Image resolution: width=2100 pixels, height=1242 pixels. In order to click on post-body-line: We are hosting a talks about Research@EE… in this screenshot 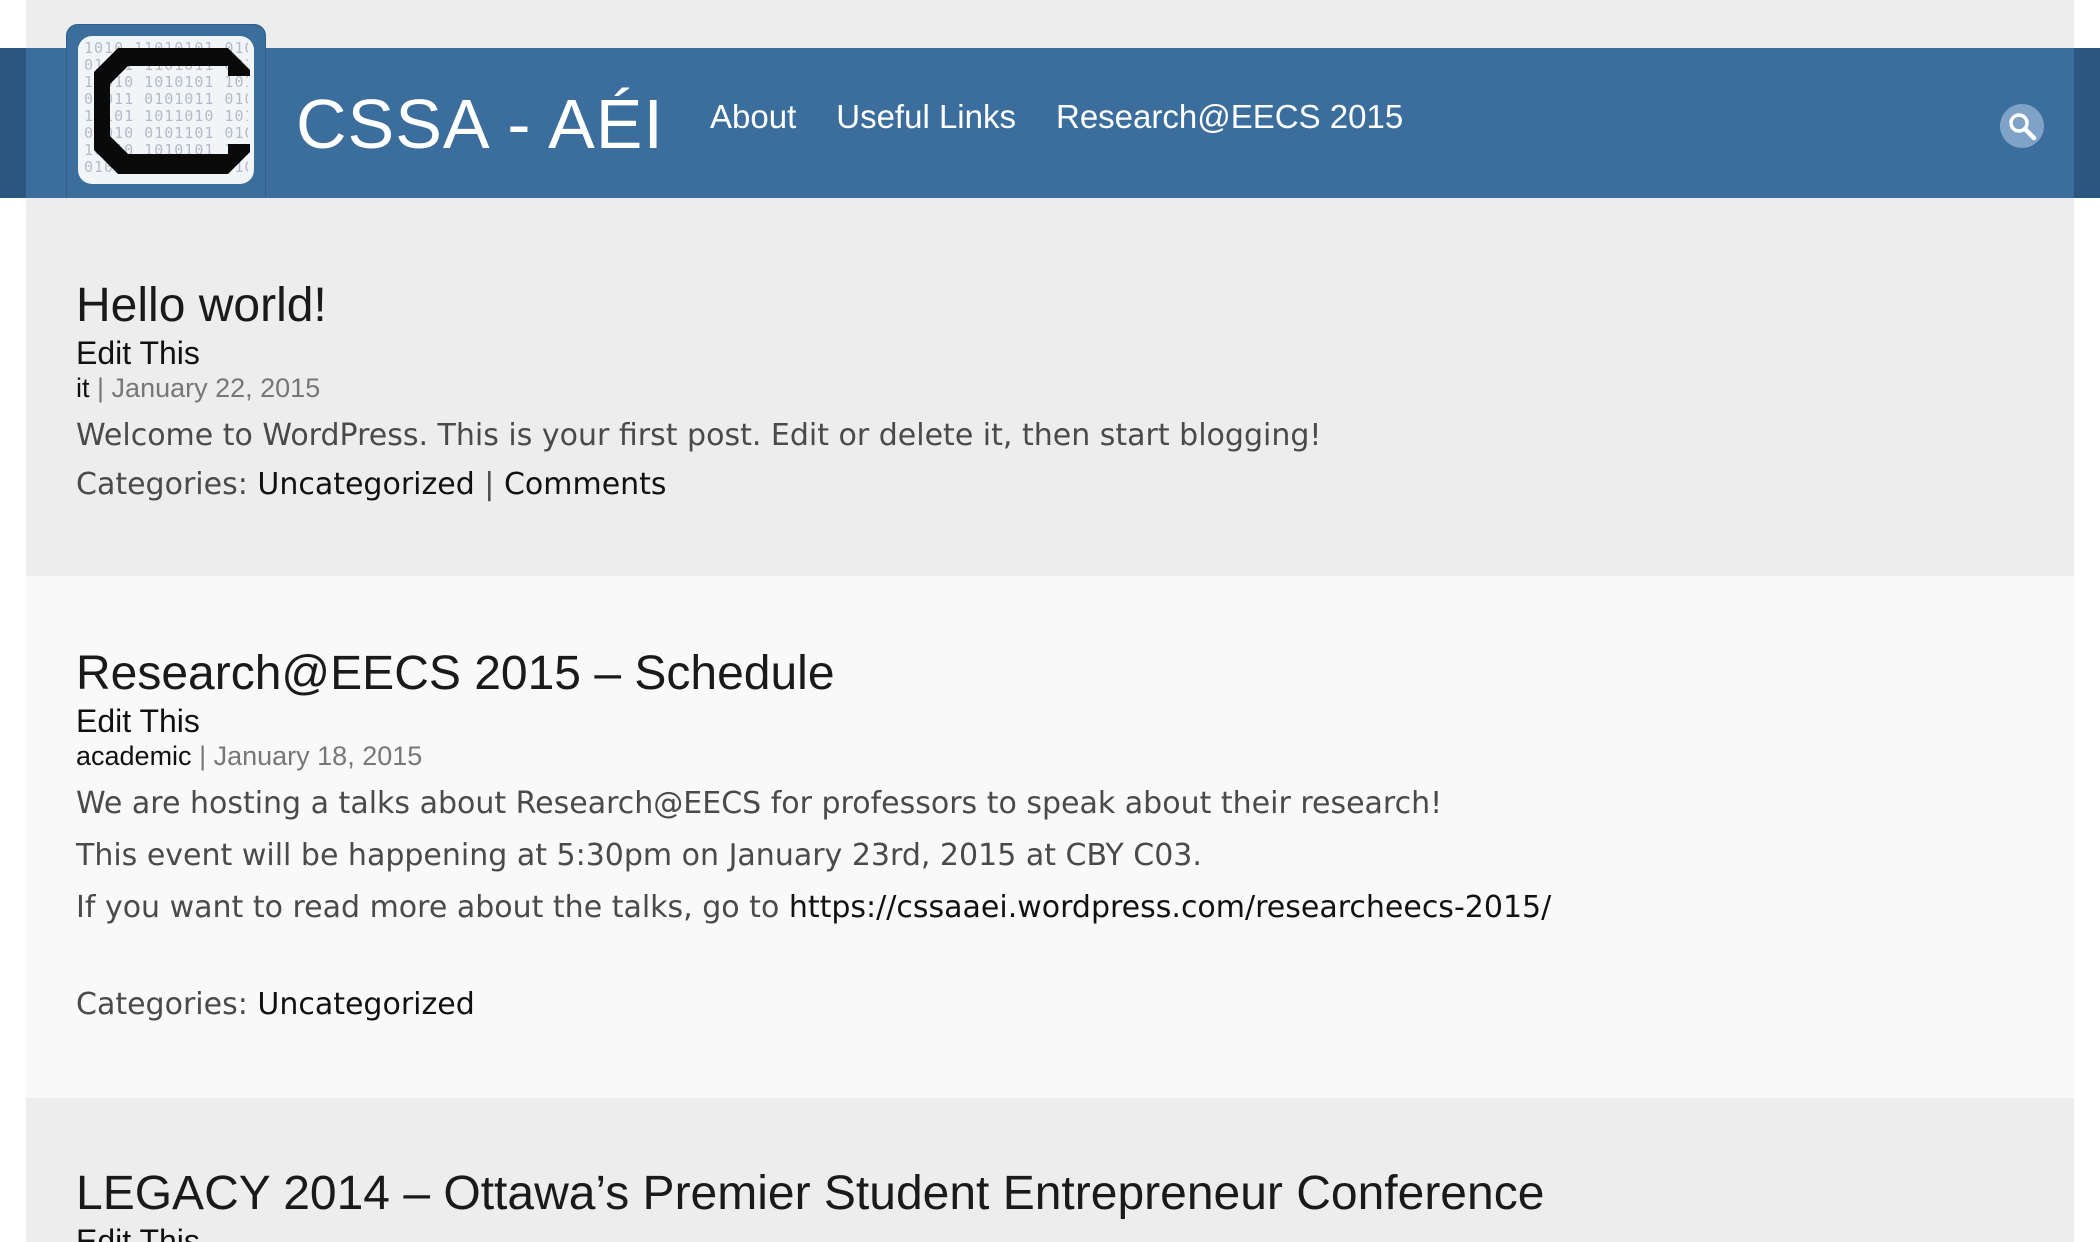, I will do `click(759, 803)`.